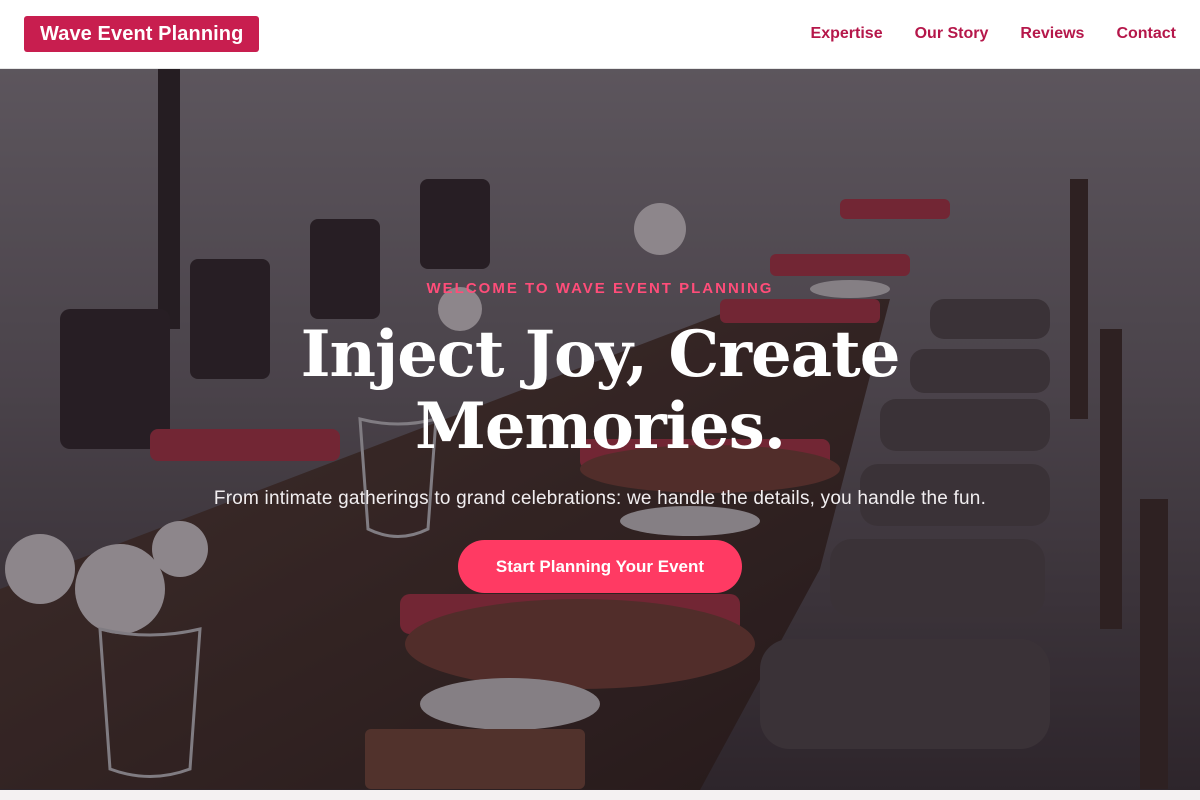  What do you see at coordinates (952, 34) in the screenshot?
I see `nav-our-story: Our Story` at bounding box center [952, 34].